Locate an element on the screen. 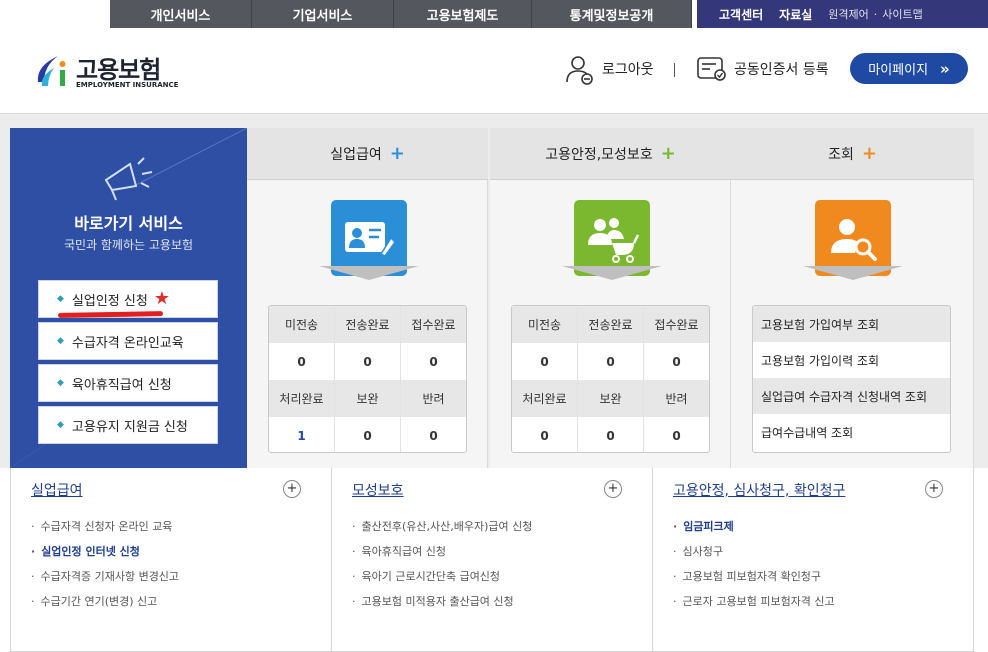  list-item: 출산전후(유산,사산,배우자)급여 신청 is located at coordinates (442, 530).